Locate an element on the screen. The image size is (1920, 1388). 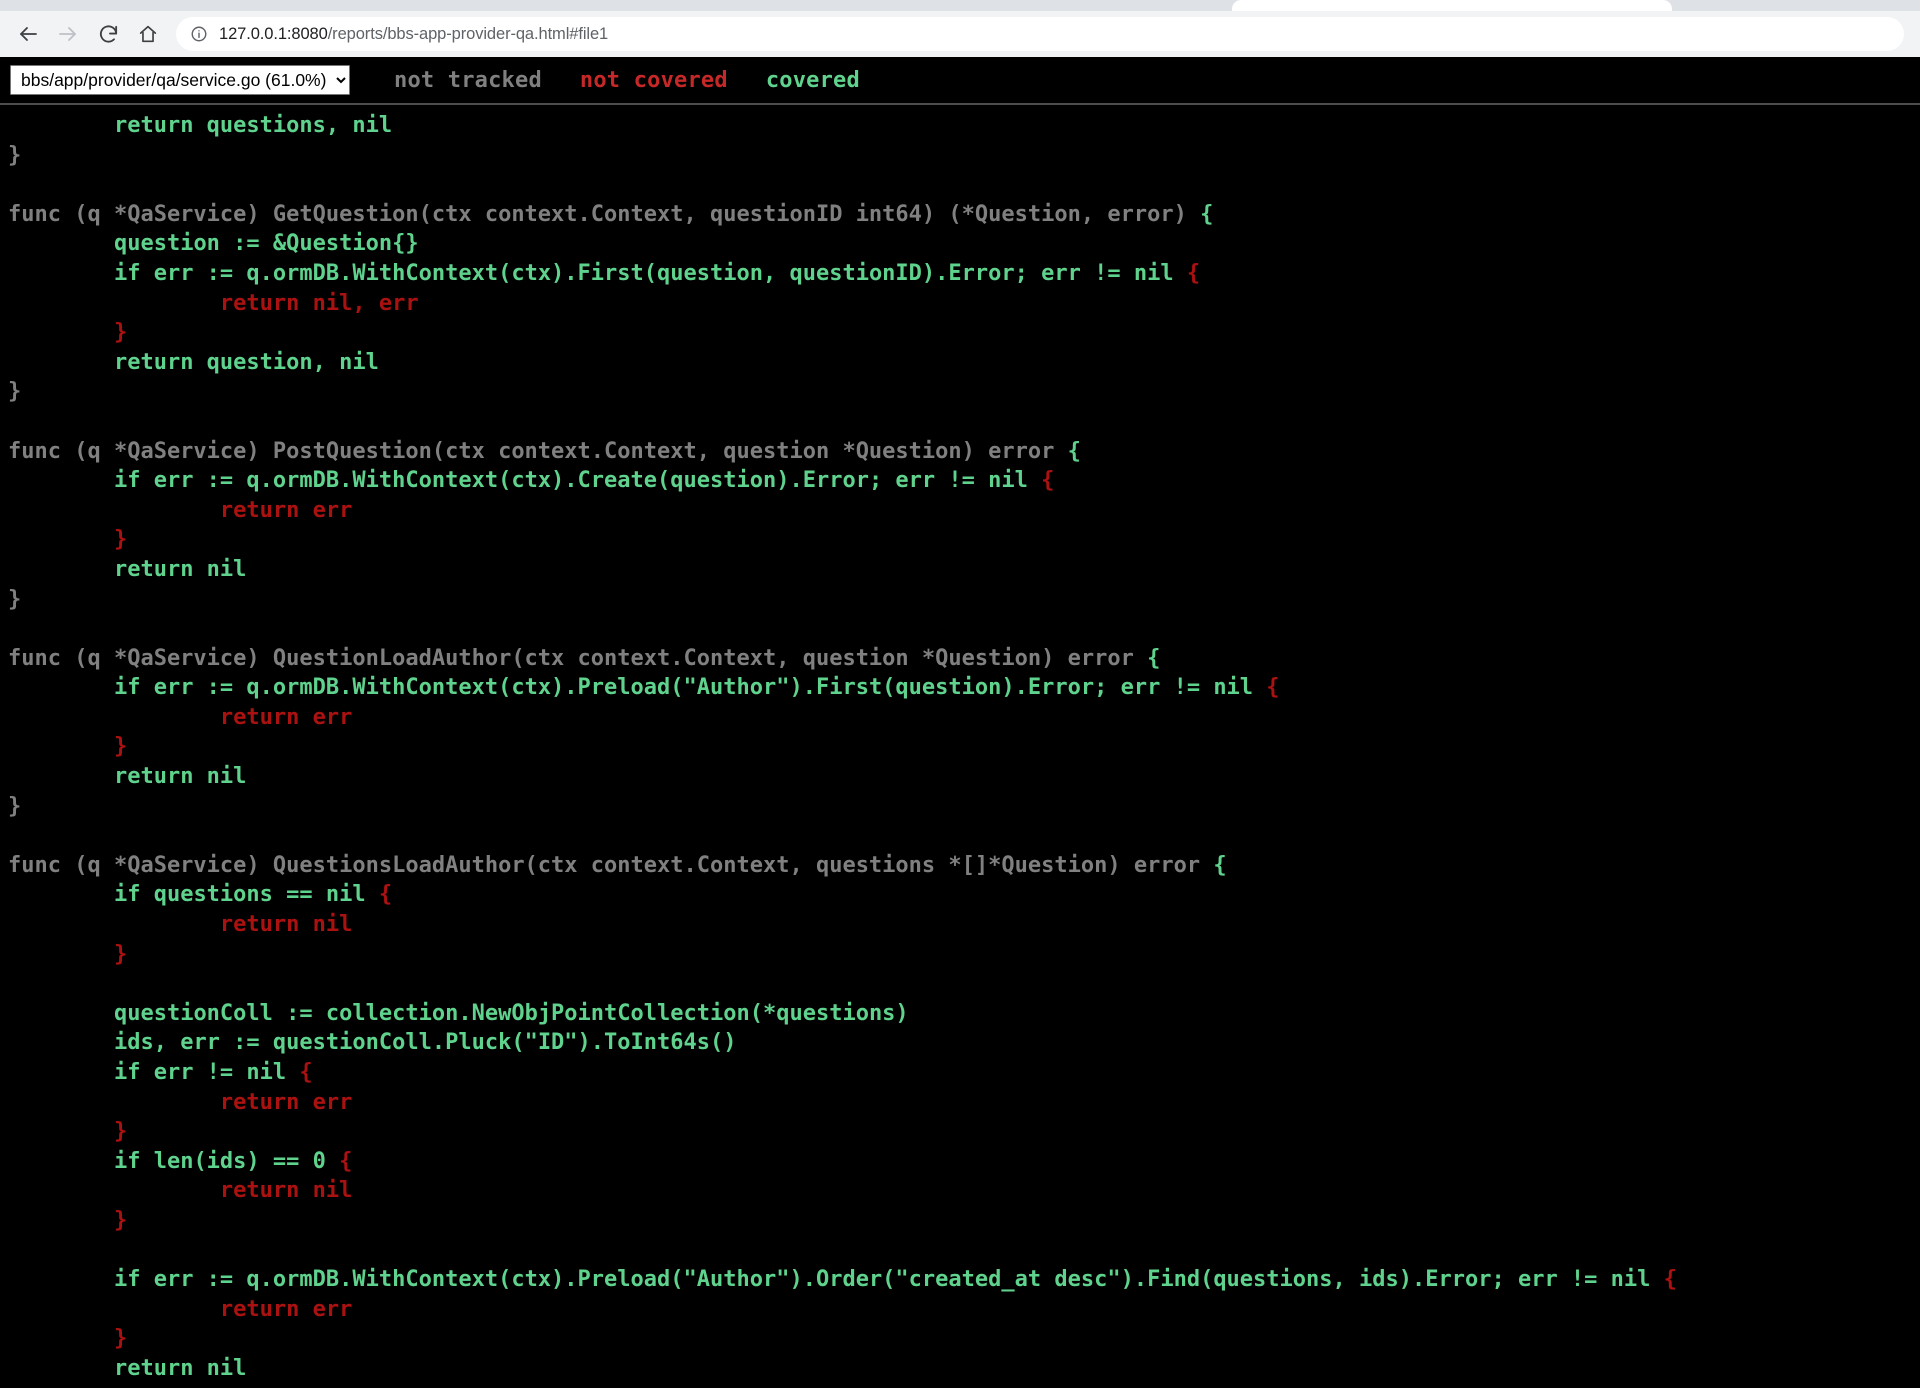
arrow-right-icon is located at coordinates (68, 34).